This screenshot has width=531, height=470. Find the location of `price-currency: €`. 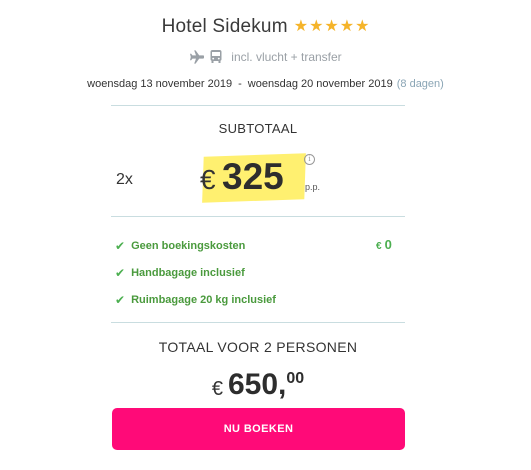

price-currency: € is located at coordinates (208, 179).